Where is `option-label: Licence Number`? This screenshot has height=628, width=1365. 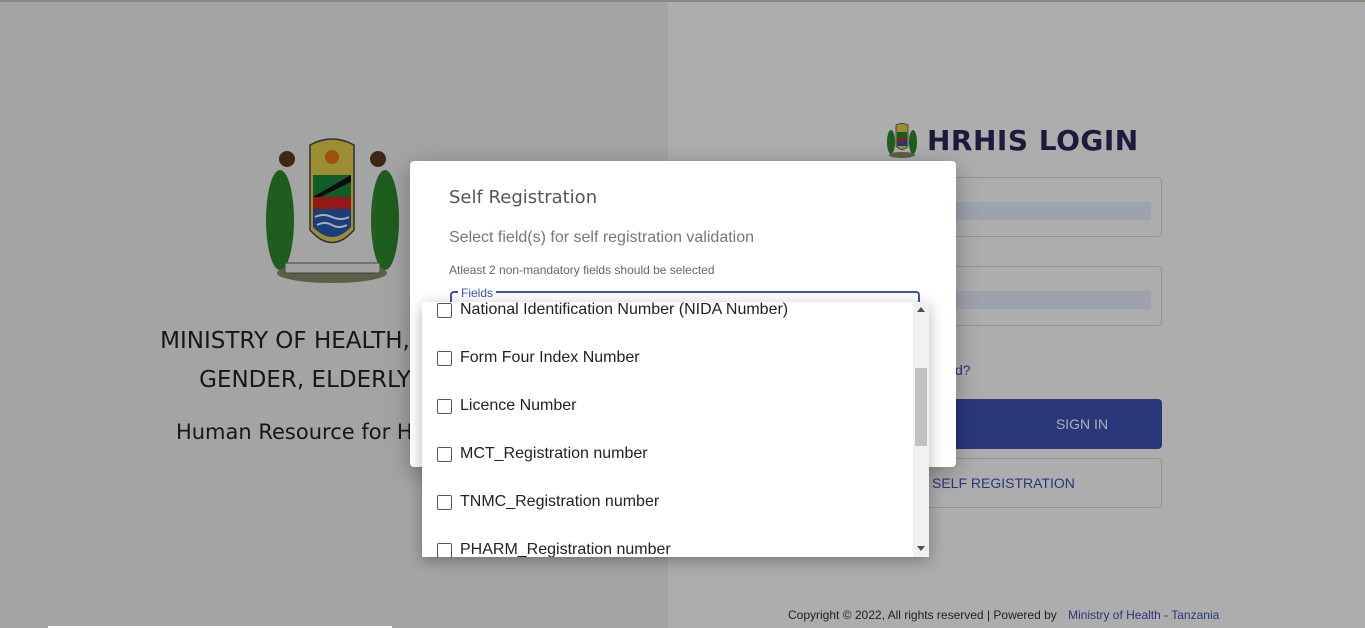
option-label: Licence Number is located at coordinates (518, 405).